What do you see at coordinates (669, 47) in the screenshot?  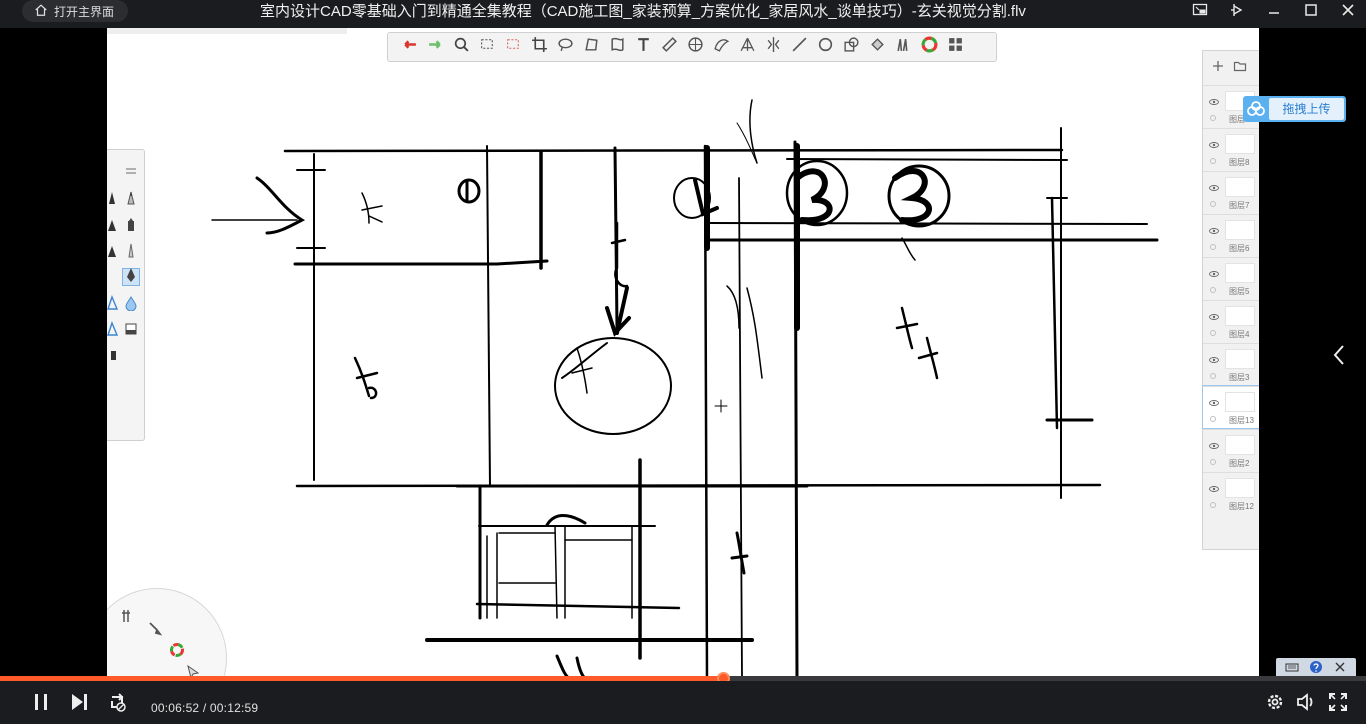 I see `ruler-button` at bounding box center [669, 47].